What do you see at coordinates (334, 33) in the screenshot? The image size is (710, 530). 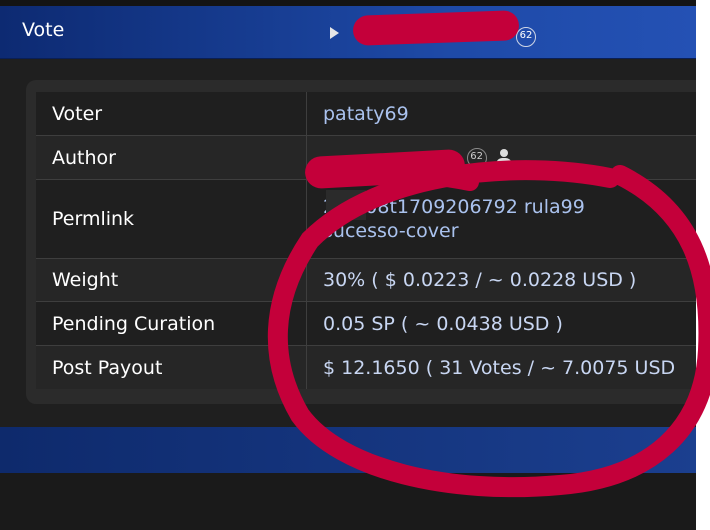 I see `play-icon` at bounding box center [334, 33].